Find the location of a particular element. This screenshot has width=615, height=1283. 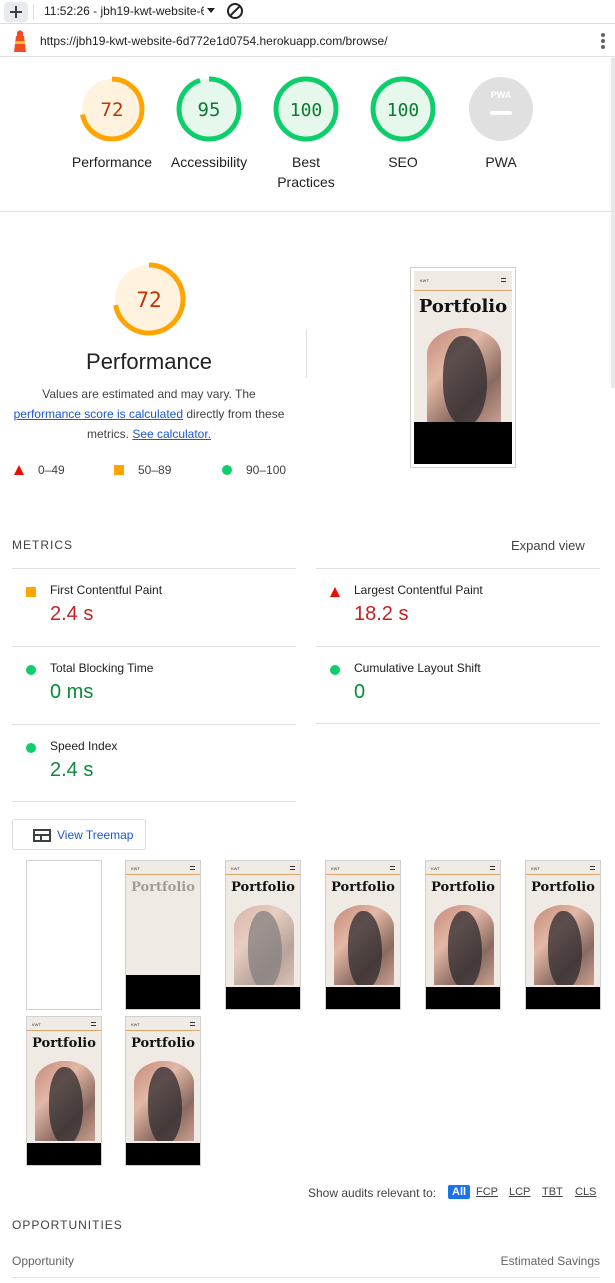

block-icon is located at coordinates (235, 11).